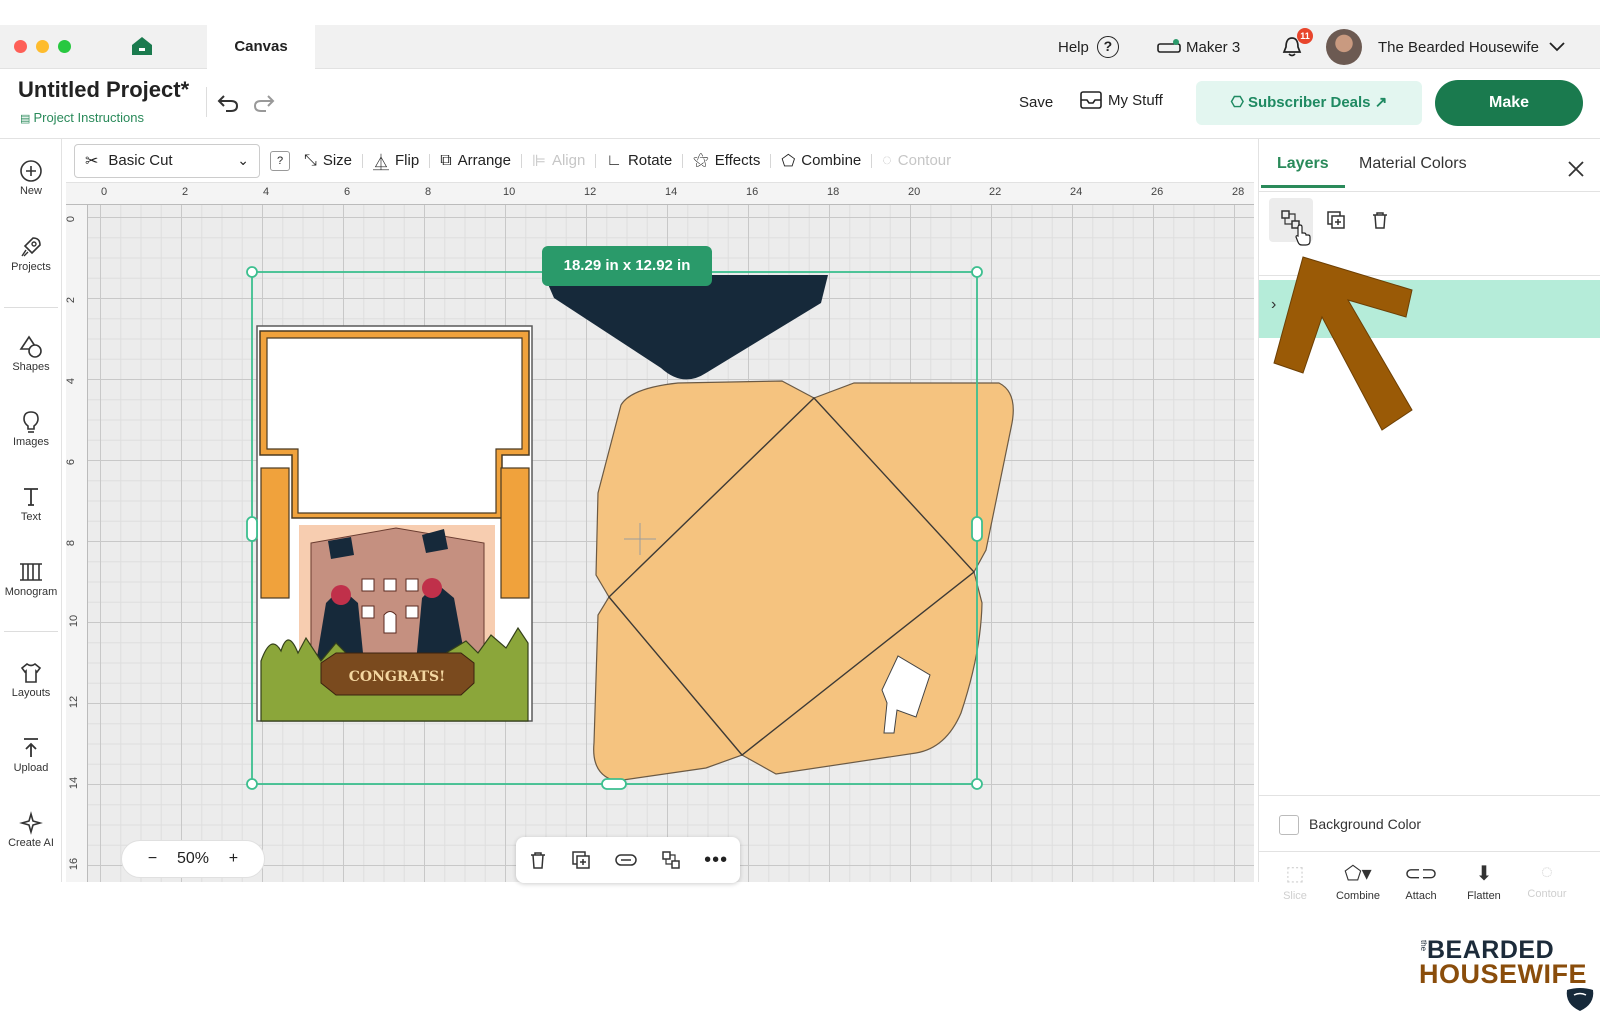 This screenshot has width=1600, height=1017. I want to click on zoom-in-button: +, so click(233, 859).